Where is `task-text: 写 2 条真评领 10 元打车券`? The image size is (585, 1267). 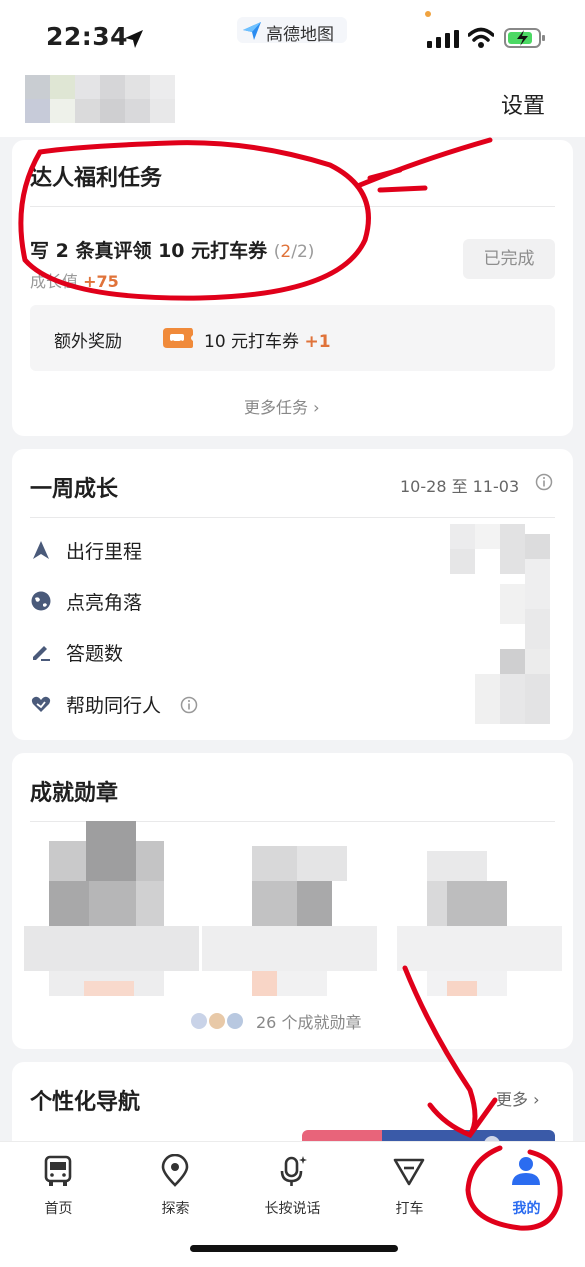 task-text: 写 2 条真评领 10 元打车券 is located at coordinates (149, 251).